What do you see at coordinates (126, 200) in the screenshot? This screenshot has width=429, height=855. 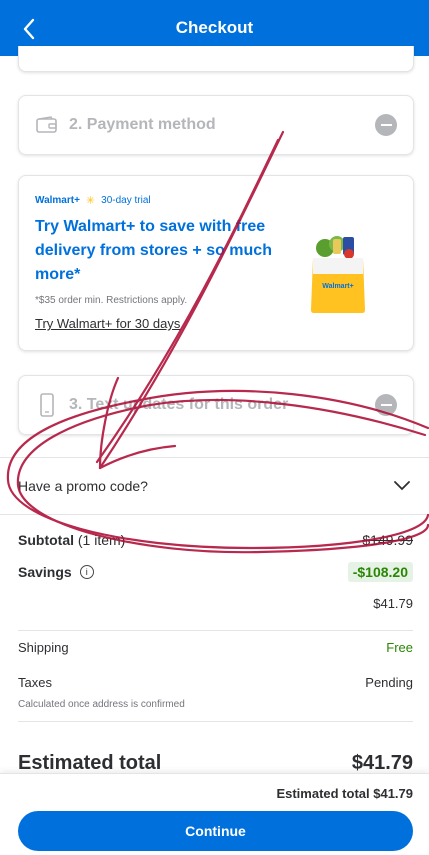 I see `trial-label: 30-day trial` at bounding box center [126, 200].